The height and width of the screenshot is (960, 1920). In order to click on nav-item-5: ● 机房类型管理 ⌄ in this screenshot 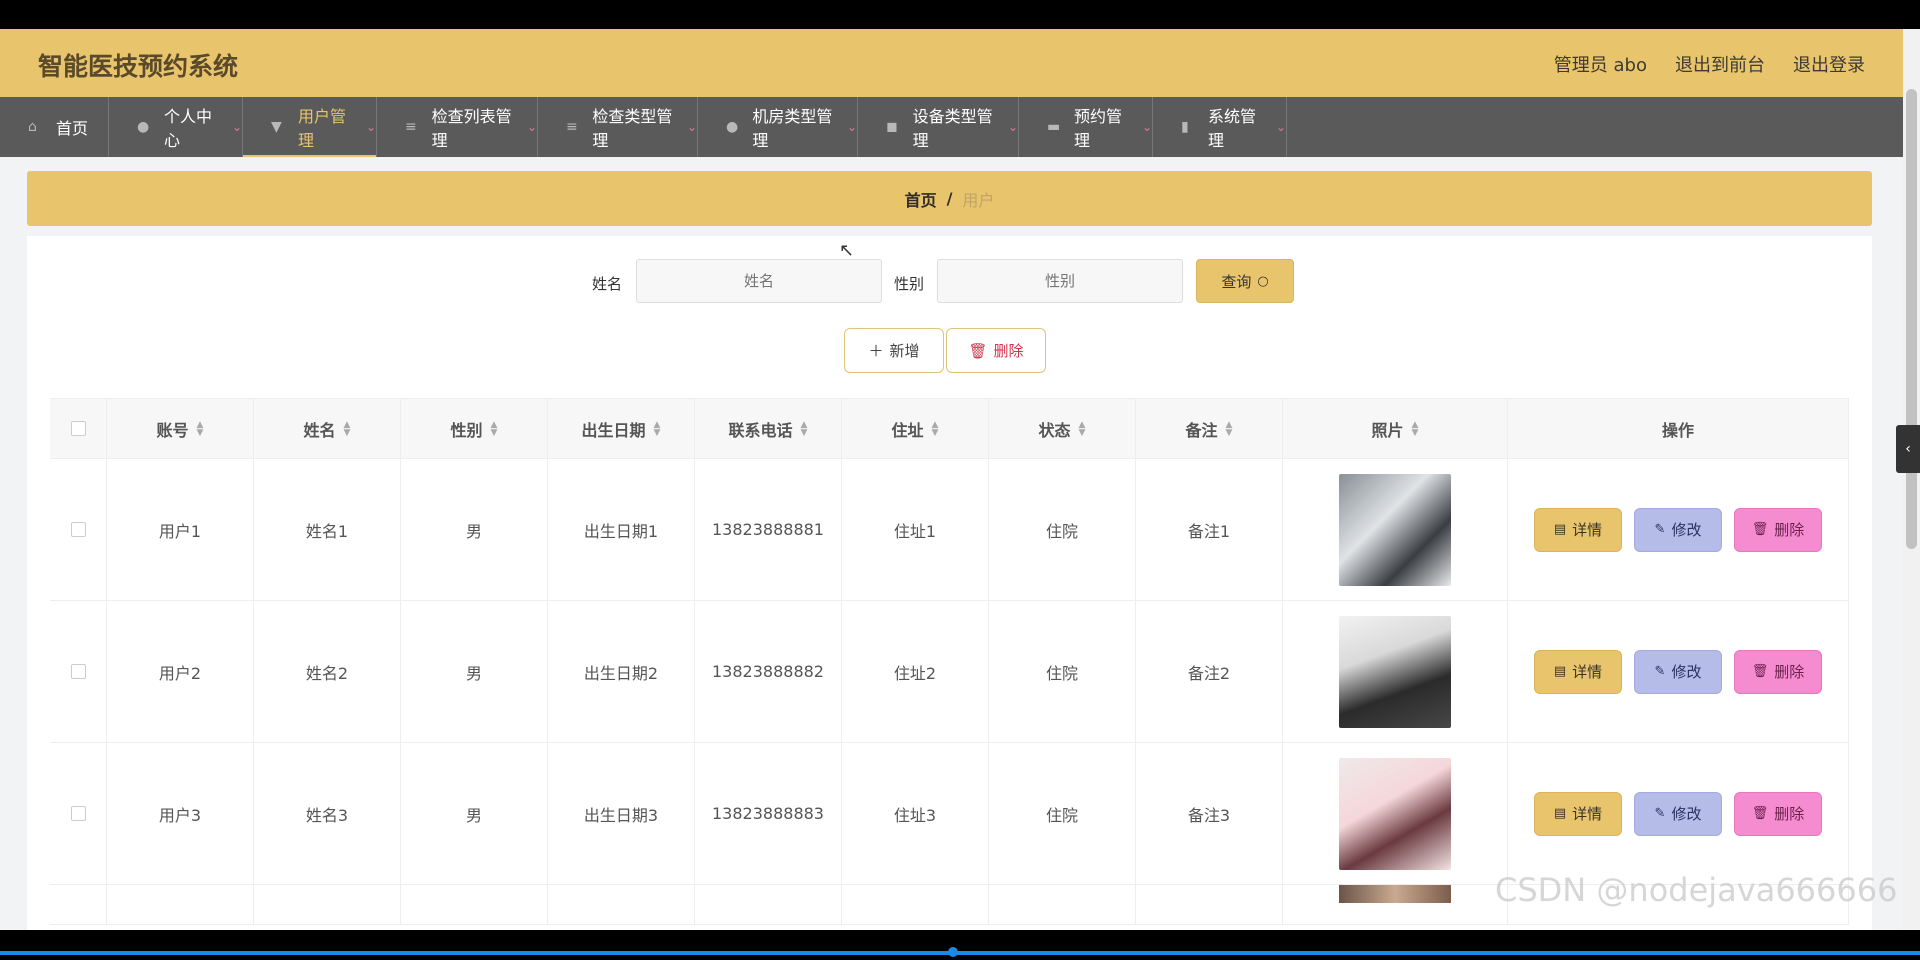, I will do `click(778, 127)`.